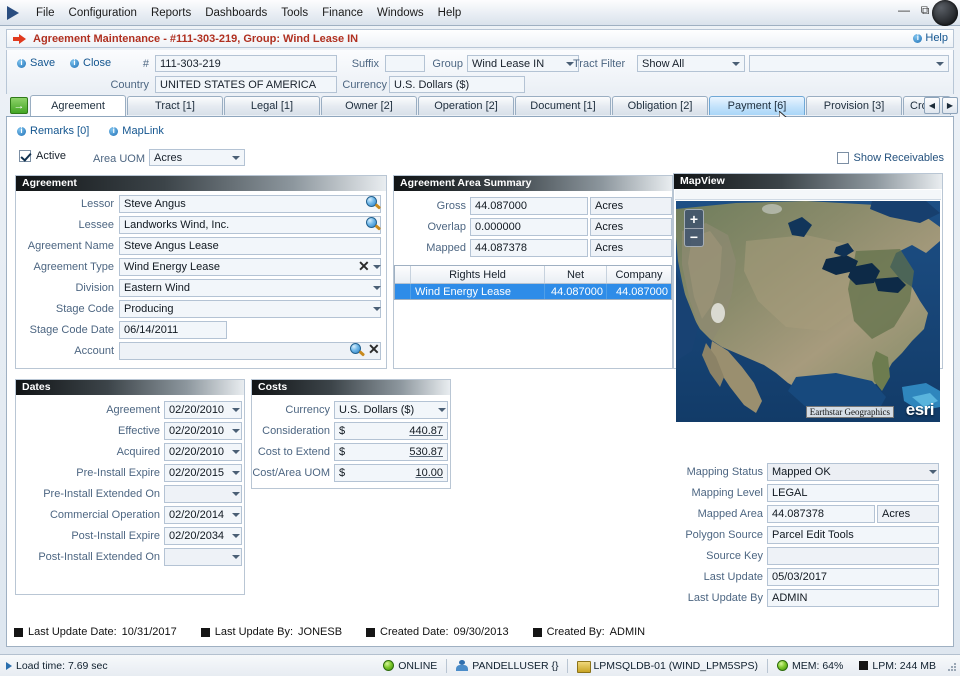  I want to click on cost-area-uom-input: $ 10.00, so click(391, 473).